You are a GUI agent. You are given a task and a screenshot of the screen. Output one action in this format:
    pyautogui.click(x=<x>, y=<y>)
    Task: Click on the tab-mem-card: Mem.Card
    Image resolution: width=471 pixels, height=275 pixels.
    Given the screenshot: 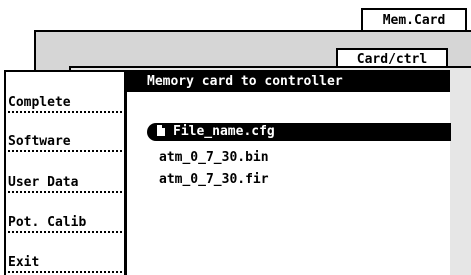 What is the action you would take?
    pyautogui.click(x=414, y=20)
    